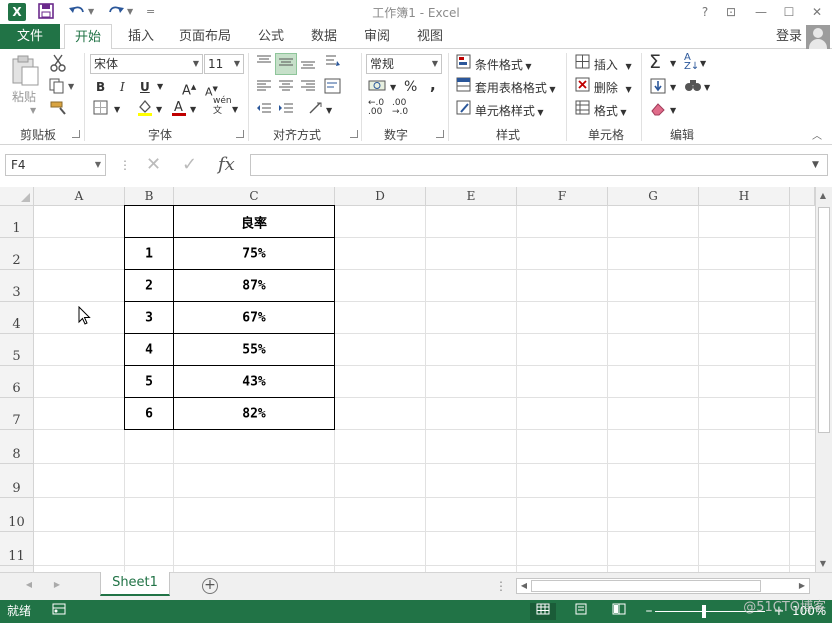  I want to click on tab-file: 文件, so click(30, 36).